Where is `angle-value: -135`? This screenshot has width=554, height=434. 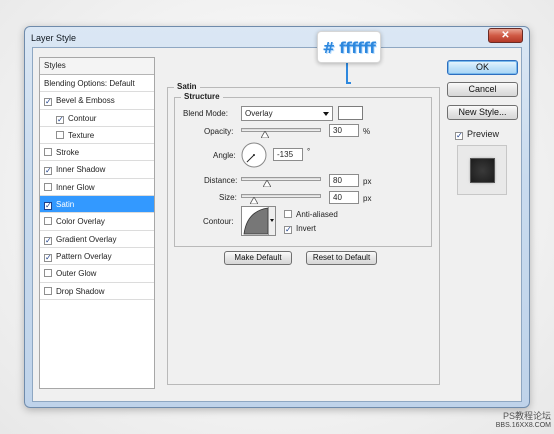
angle-value: -135 is located at coordinates (285, 154).